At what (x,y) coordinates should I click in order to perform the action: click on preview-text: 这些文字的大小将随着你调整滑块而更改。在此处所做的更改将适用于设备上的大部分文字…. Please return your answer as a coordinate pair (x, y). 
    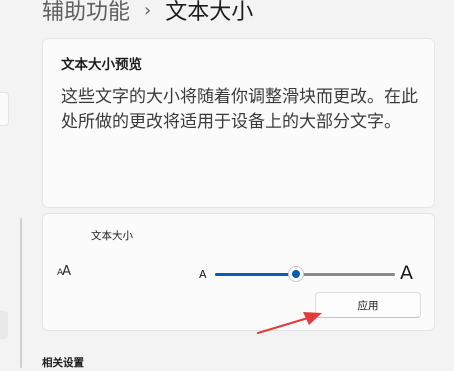
    Looking at the image, I should click on (239, 109).